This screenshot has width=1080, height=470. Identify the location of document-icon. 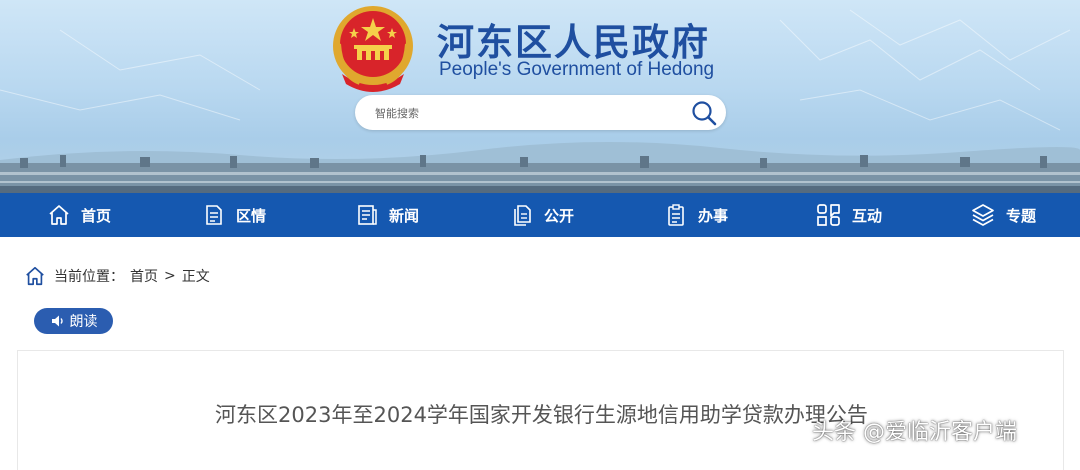
(214, 215).